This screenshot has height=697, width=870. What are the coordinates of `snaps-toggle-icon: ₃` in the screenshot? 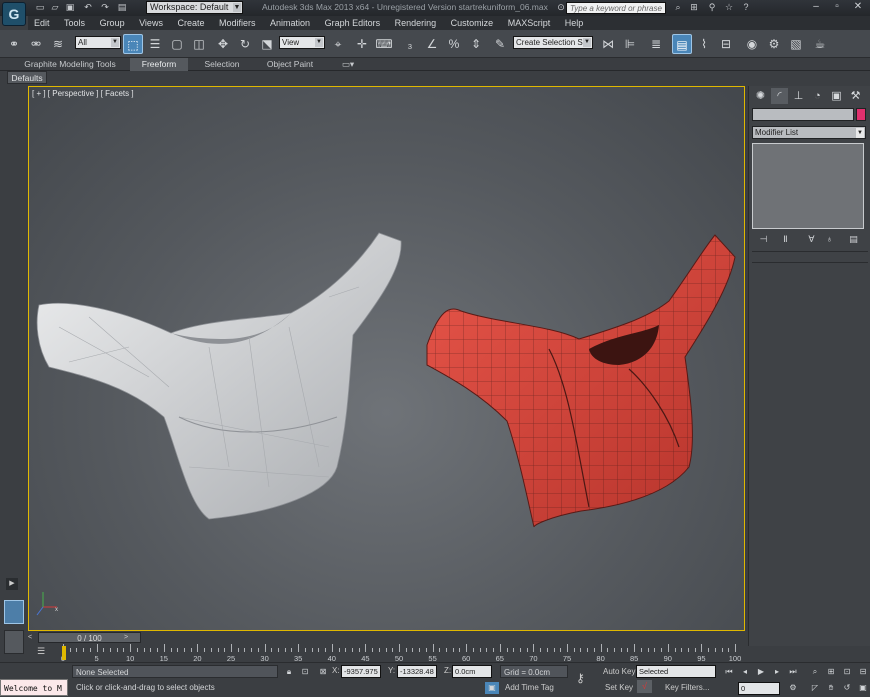 It's located at (410, 44).